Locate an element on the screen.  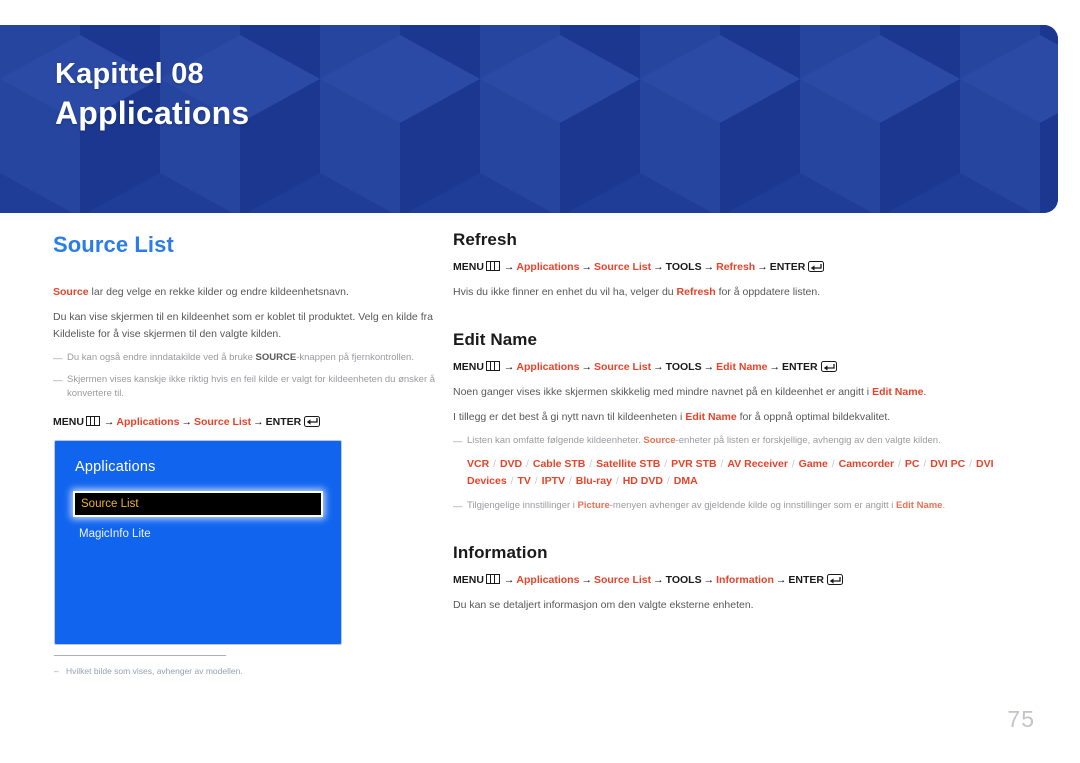
section-heading-edit-name: Edit Name is located at coordinates (495, 340).